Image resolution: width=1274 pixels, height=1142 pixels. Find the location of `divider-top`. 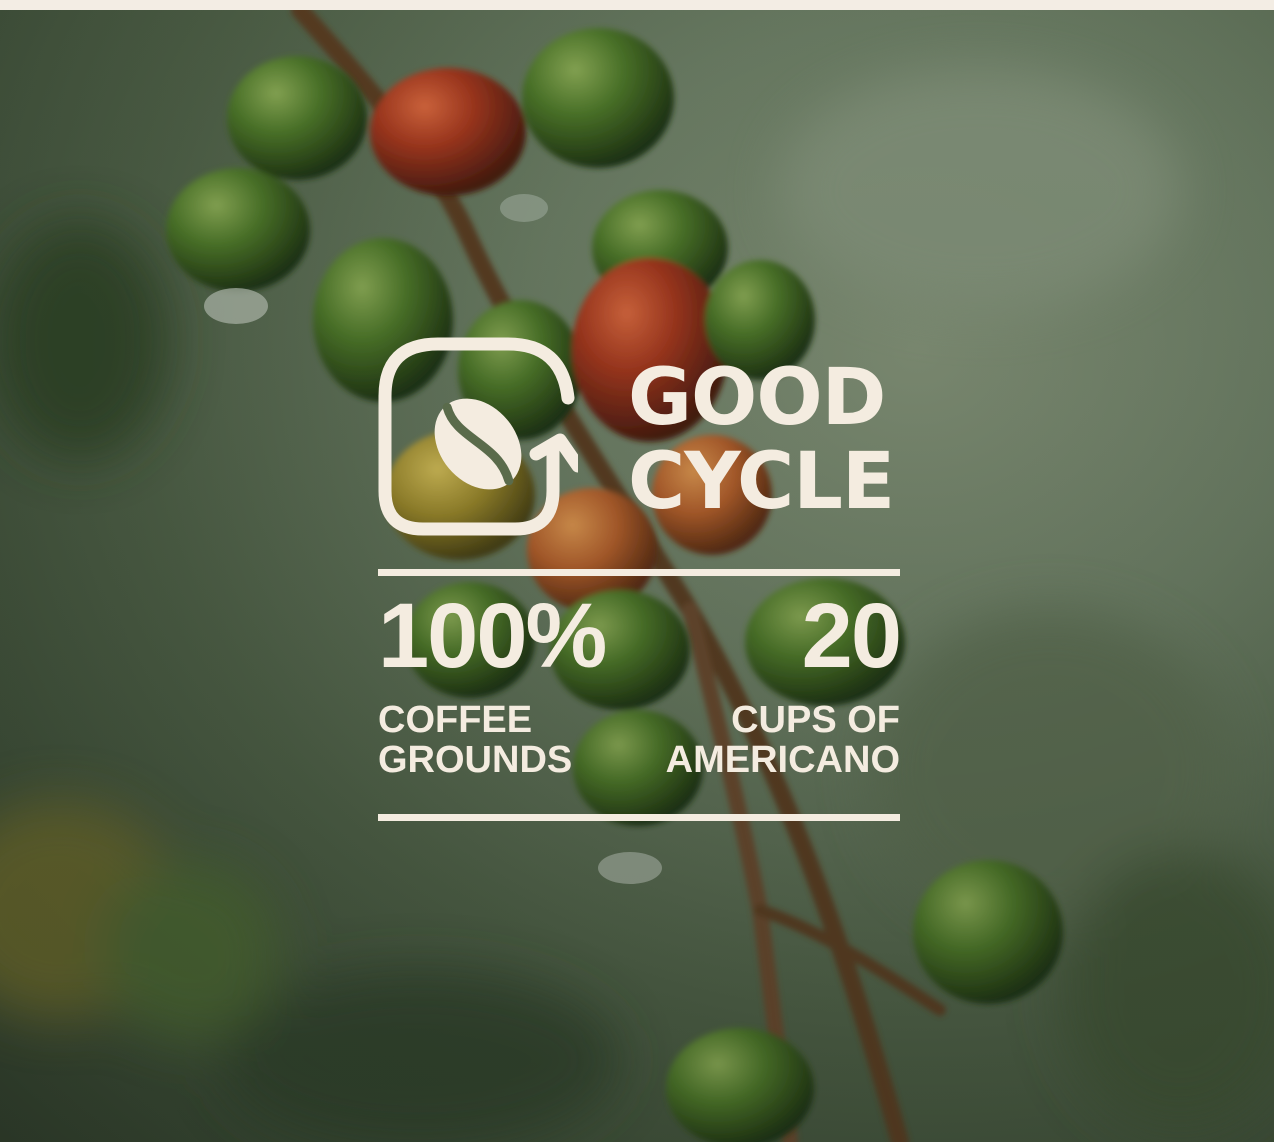

divider-top is located at coordinates (639, 572).